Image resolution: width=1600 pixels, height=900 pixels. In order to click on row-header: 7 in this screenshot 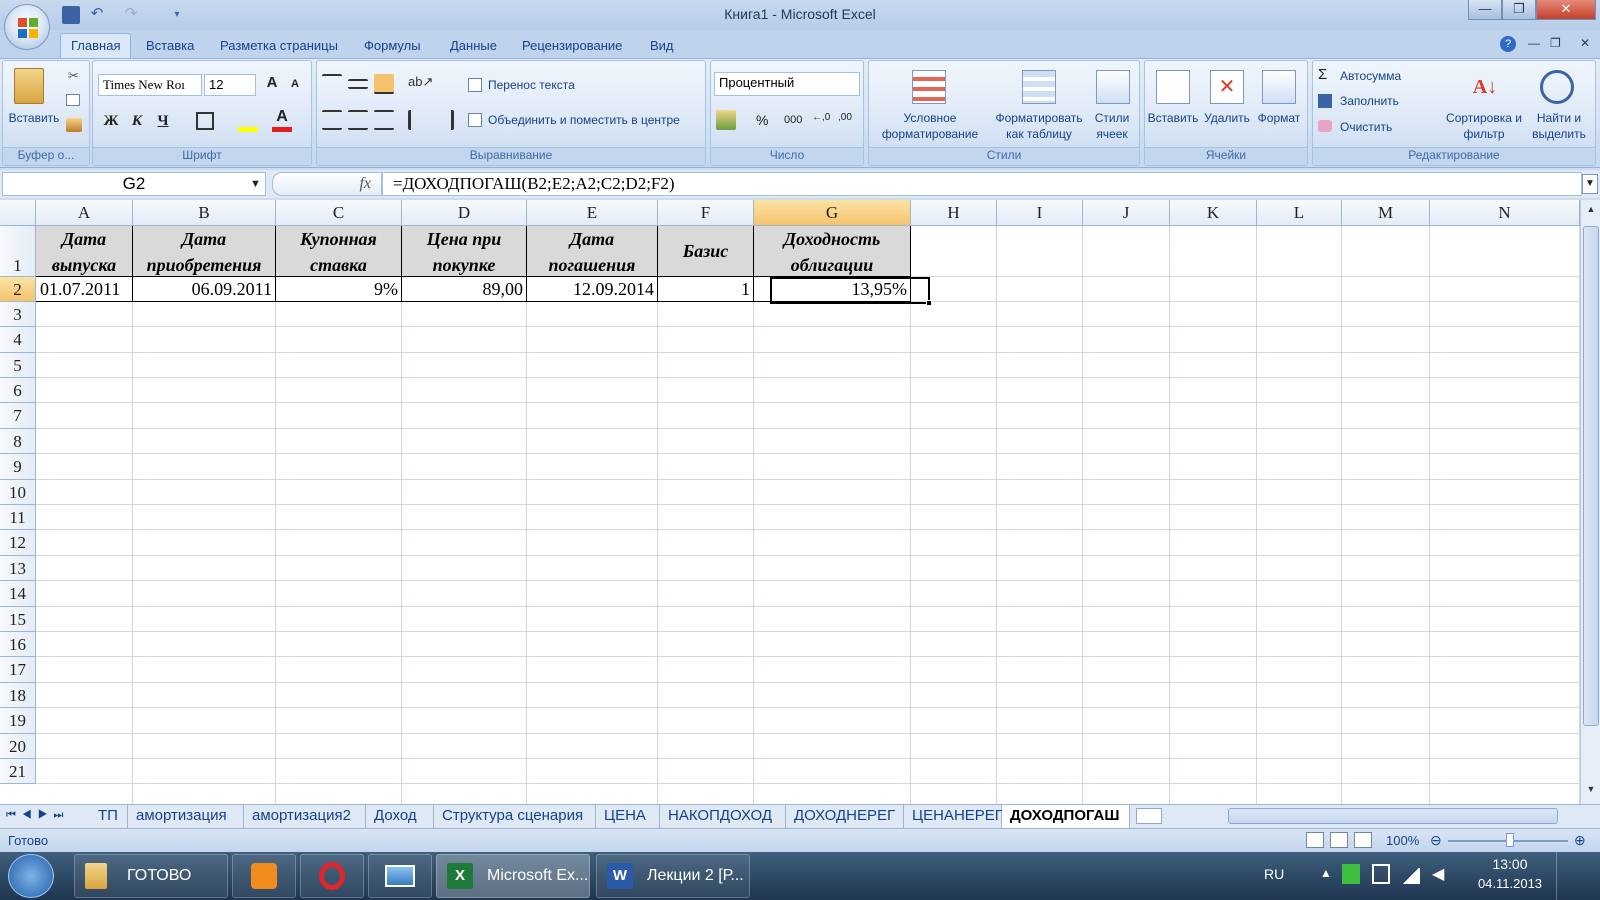, I will do `click(18, 416)`.